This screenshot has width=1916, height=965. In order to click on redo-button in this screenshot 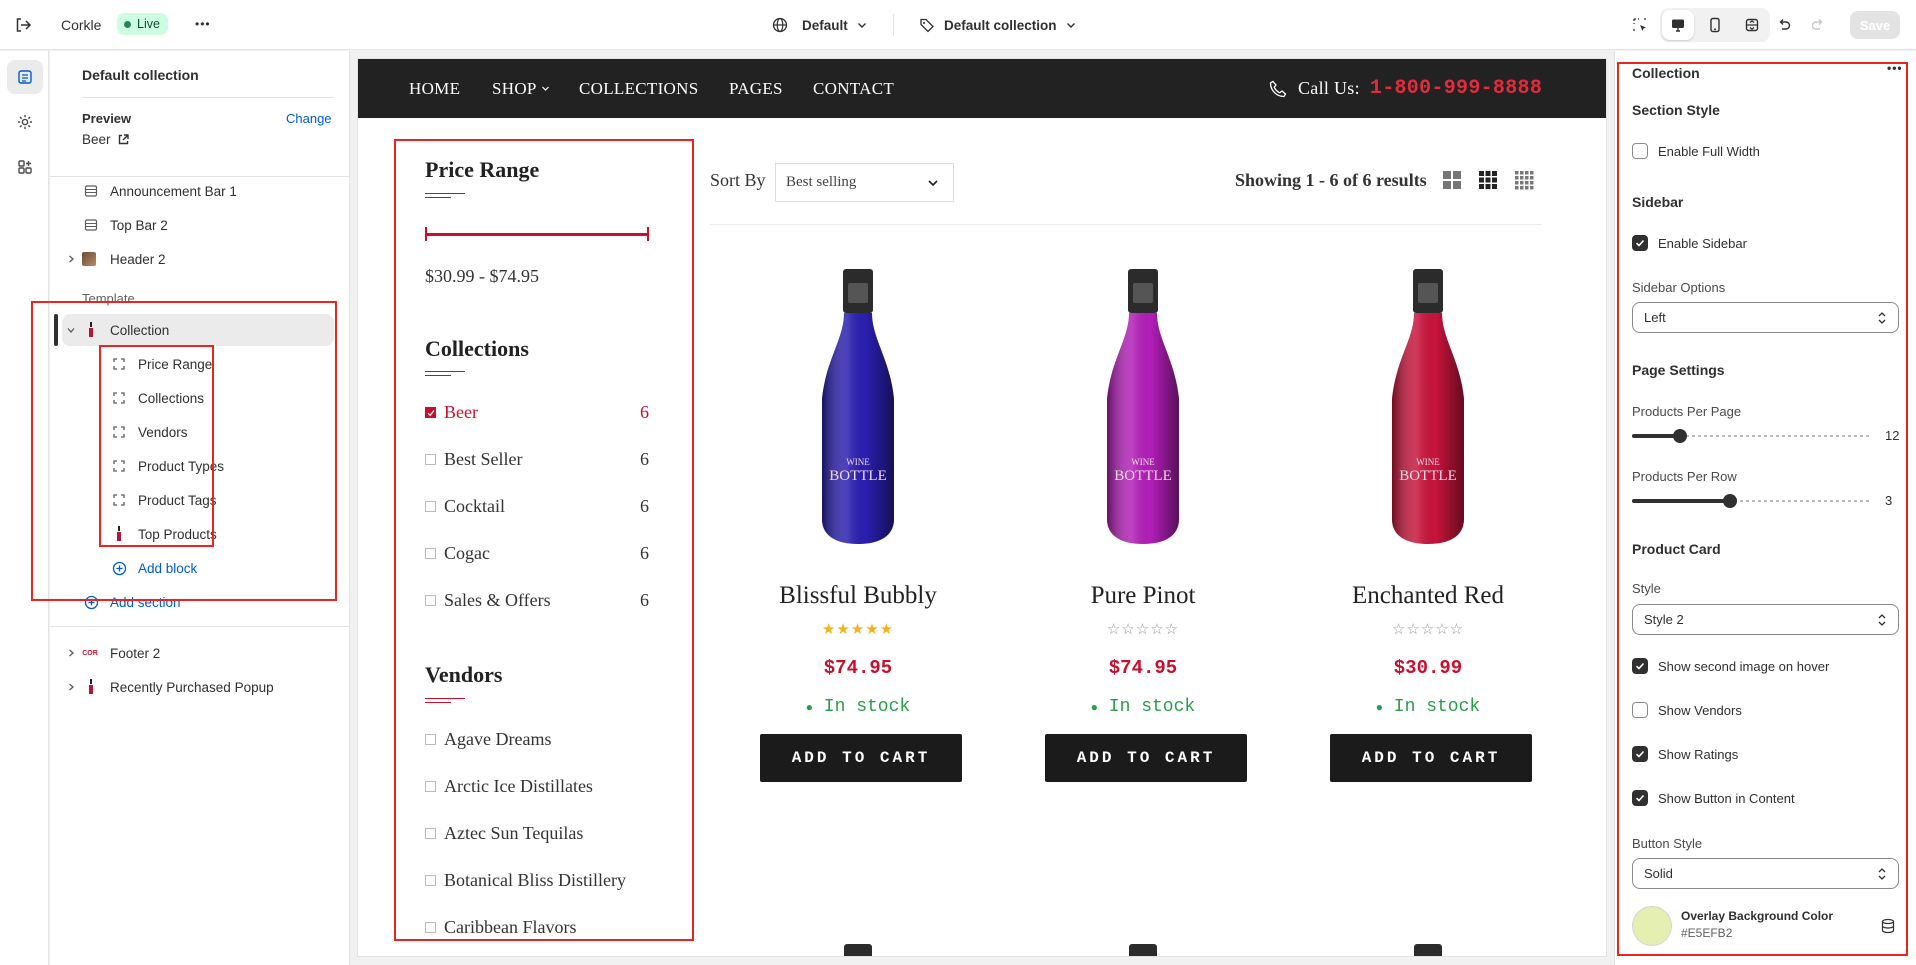, I will do `click(1818, 25)`.